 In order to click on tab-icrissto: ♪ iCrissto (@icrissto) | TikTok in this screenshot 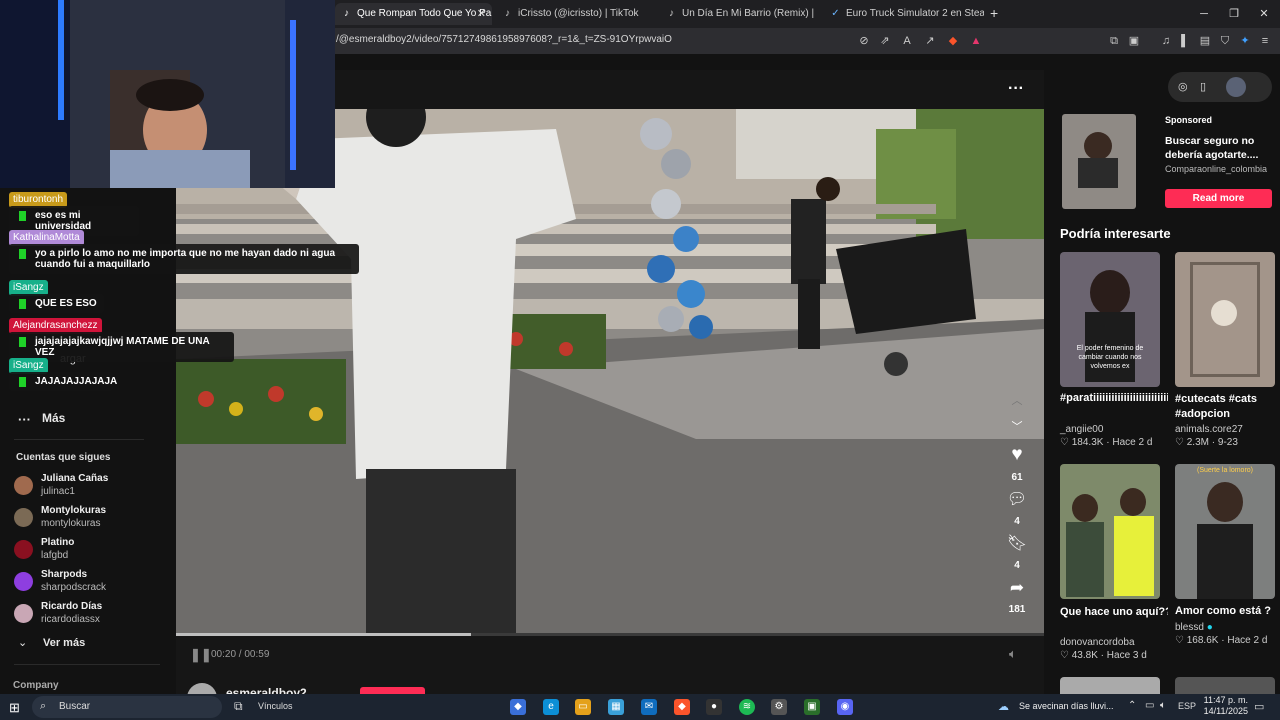, I will do `click(576, 14)`.